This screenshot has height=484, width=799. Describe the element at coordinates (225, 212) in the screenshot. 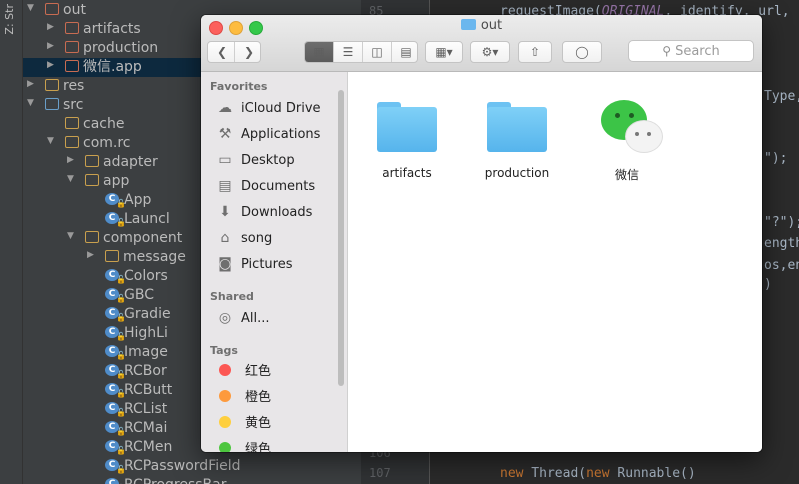

I see `downloads-icon: ⬇` at that location.